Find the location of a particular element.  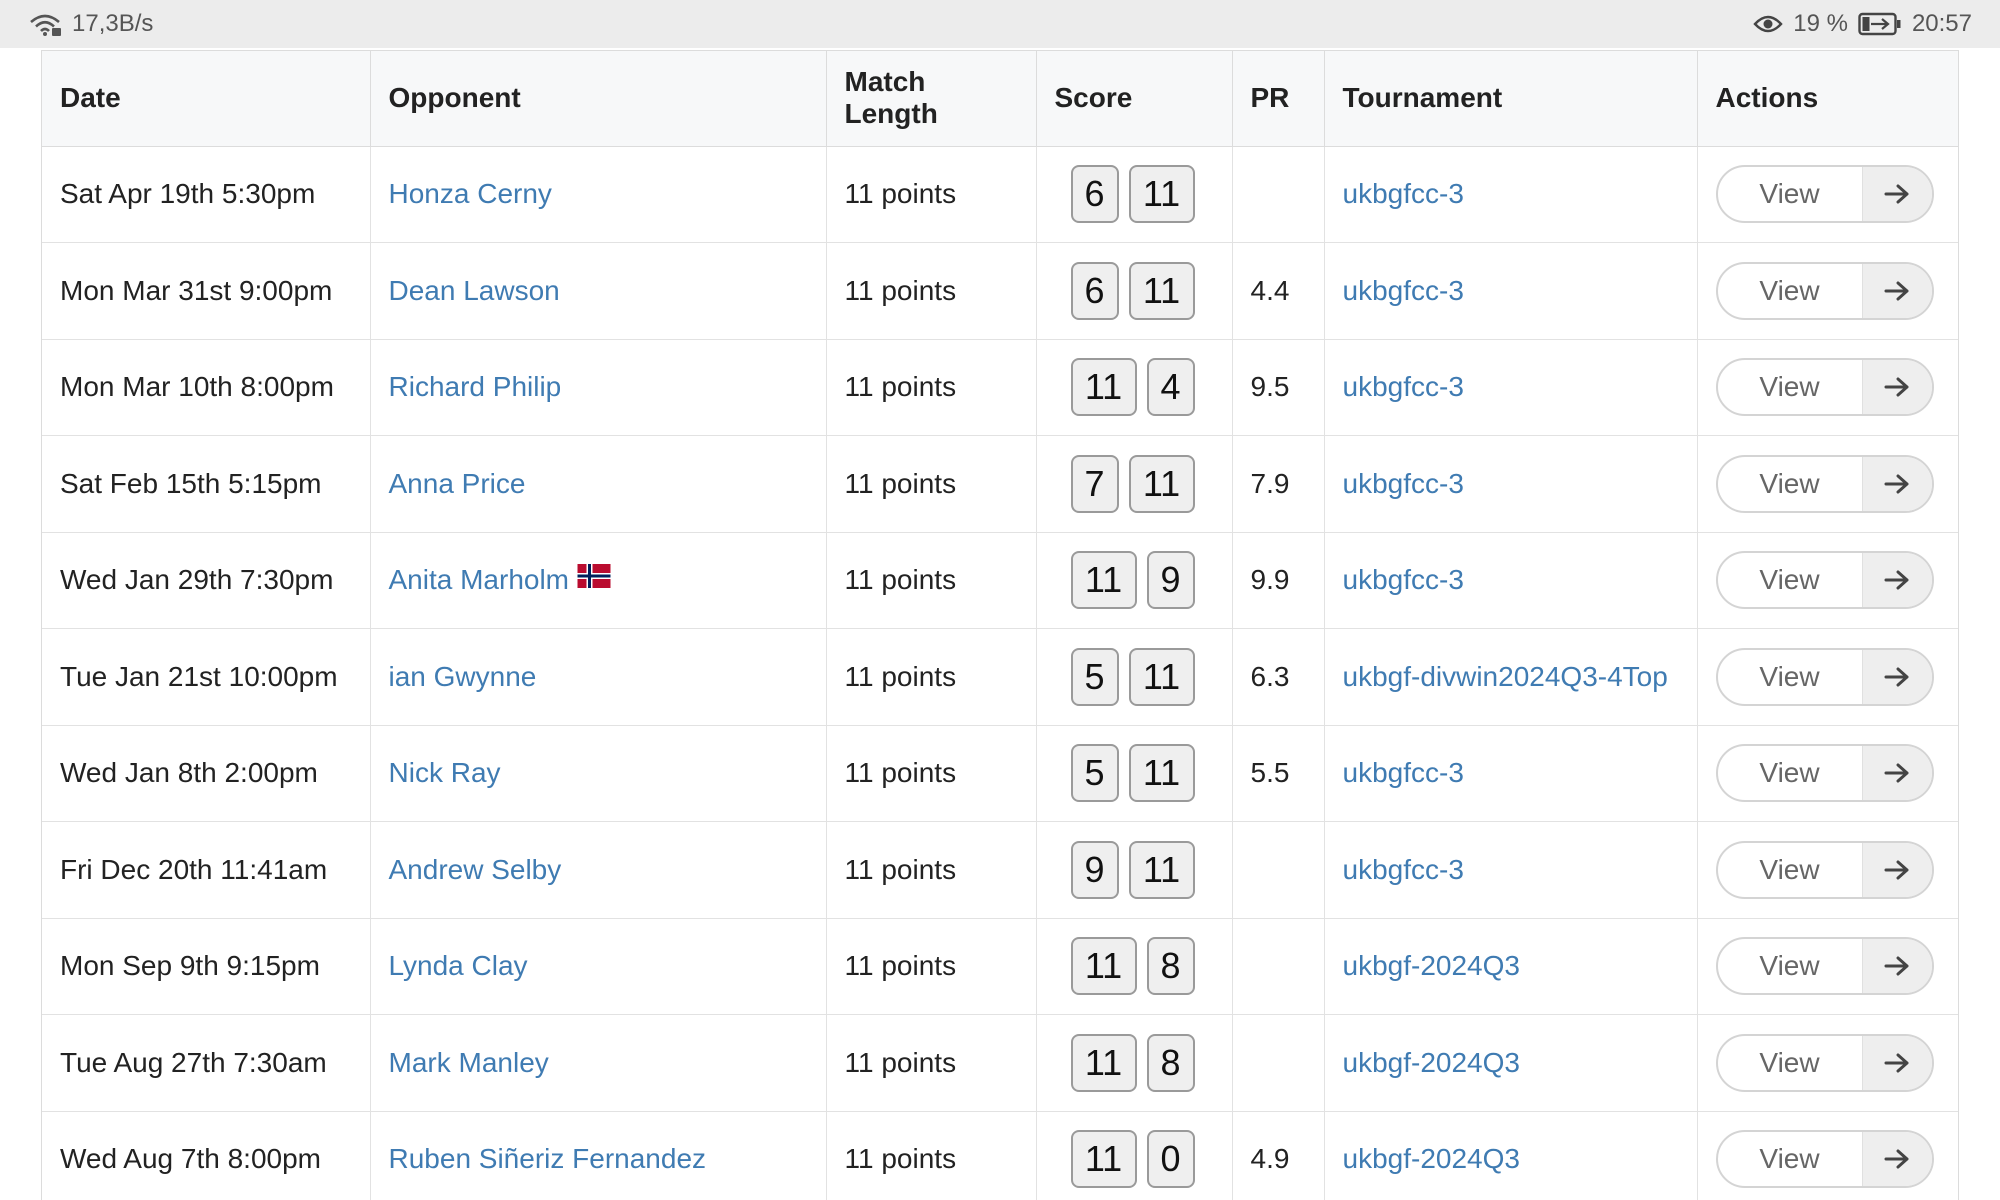

cell-score: 6 11 is located at coordinates (1134, 194).